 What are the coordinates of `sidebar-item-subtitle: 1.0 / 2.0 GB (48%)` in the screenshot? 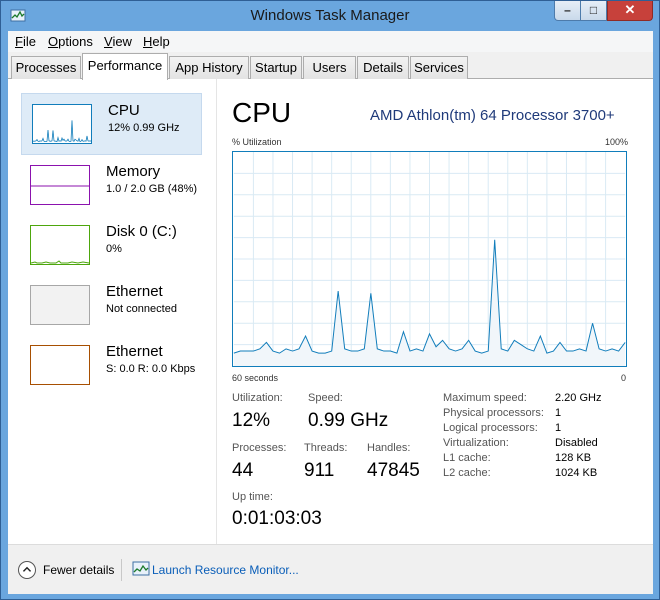 It's located at (152, 189).